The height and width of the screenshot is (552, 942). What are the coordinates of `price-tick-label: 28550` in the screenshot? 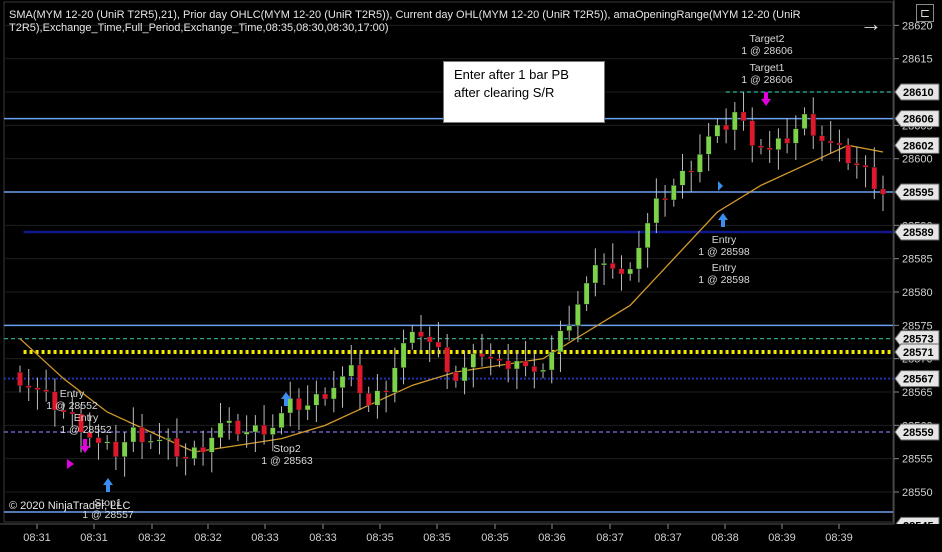 It's located at (917, 493).